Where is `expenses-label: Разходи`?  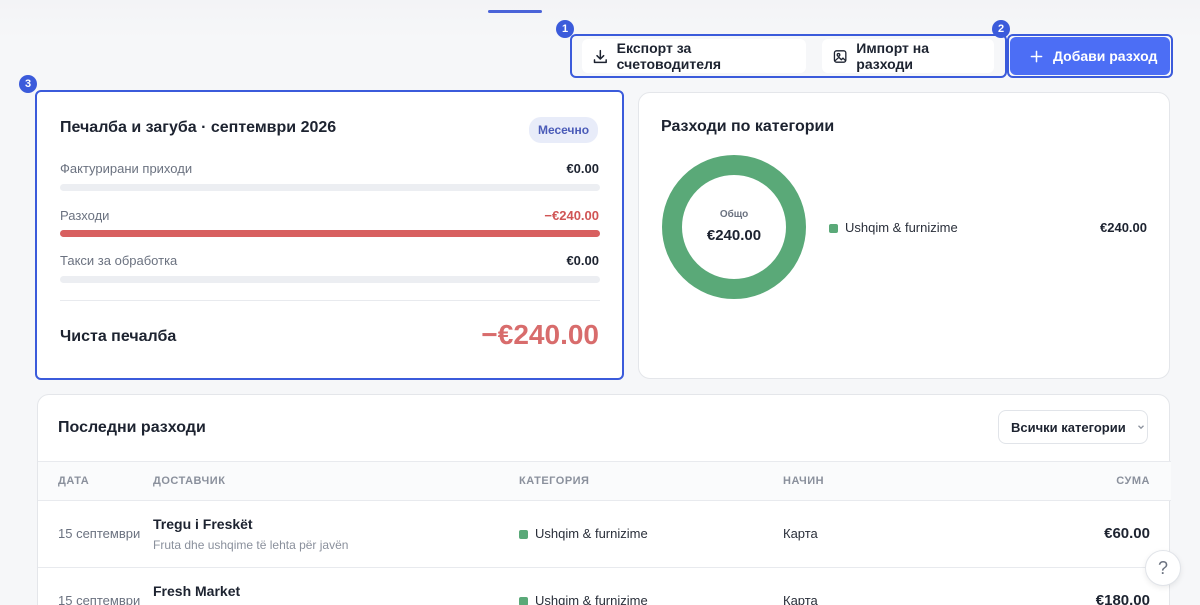 expenses-label: Разходи is located at coordinates (85, 215).